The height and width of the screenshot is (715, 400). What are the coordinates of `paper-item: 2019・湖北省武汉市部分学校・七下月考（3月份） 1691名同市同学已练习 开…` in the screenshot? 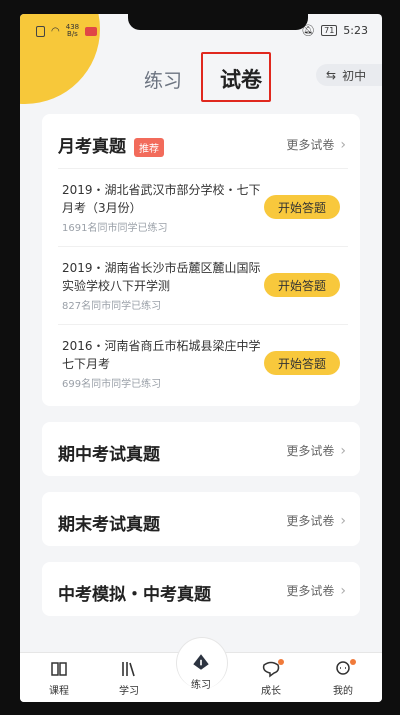 It's located at (203, 207).